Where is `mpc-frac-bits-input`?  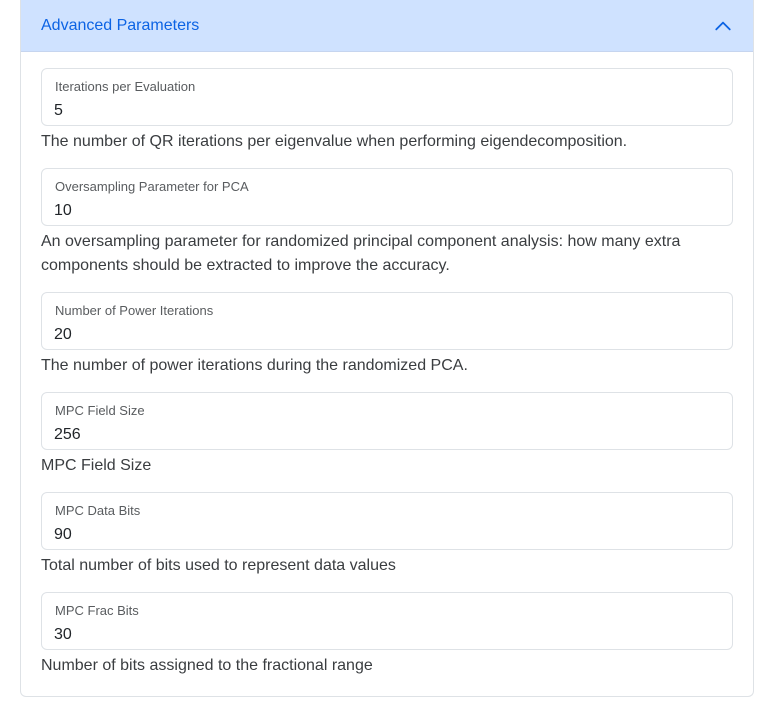 mpc-frac-bits-input is located at coordinates (387, 621).